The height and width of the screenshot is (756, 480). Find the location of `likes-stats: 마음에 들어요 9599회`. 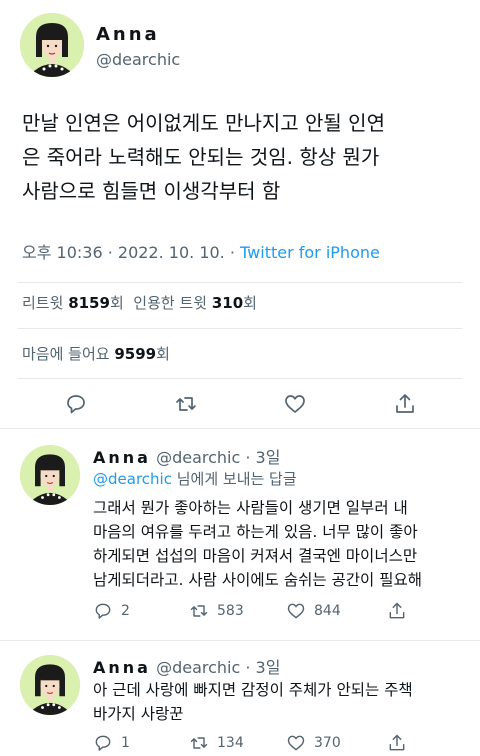

likes-stats: 마음에 들어요 9599회 is located at coordinates (96, 353).